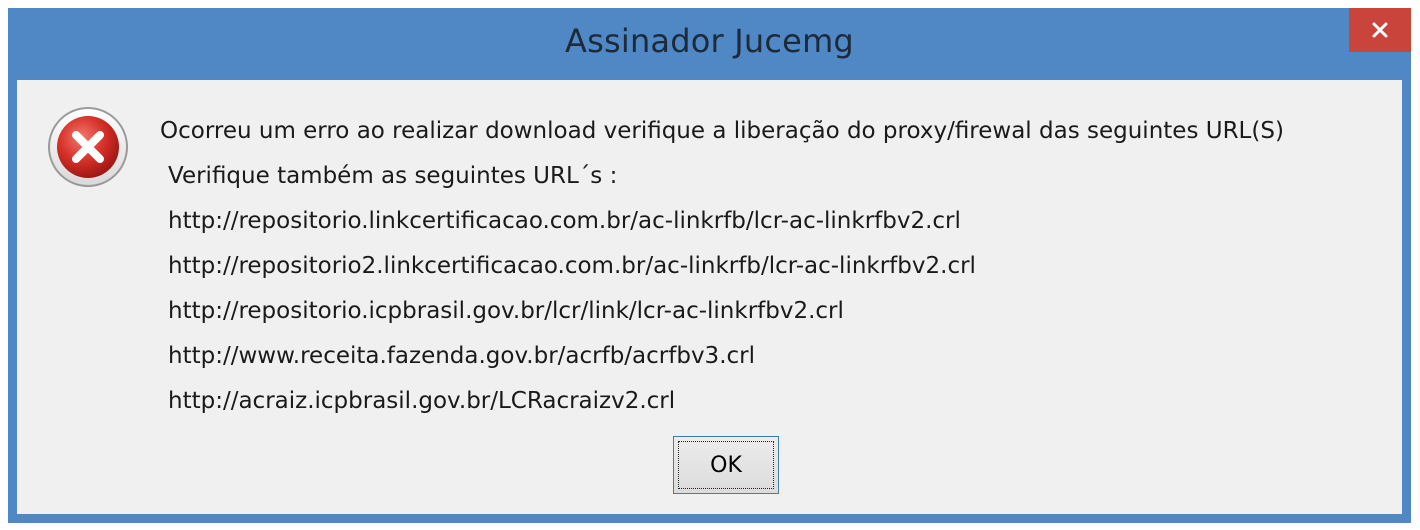 This screenshot has height=530, width=1420. I want to click on window-title: Assinador Jucemg, so click(709, 41).